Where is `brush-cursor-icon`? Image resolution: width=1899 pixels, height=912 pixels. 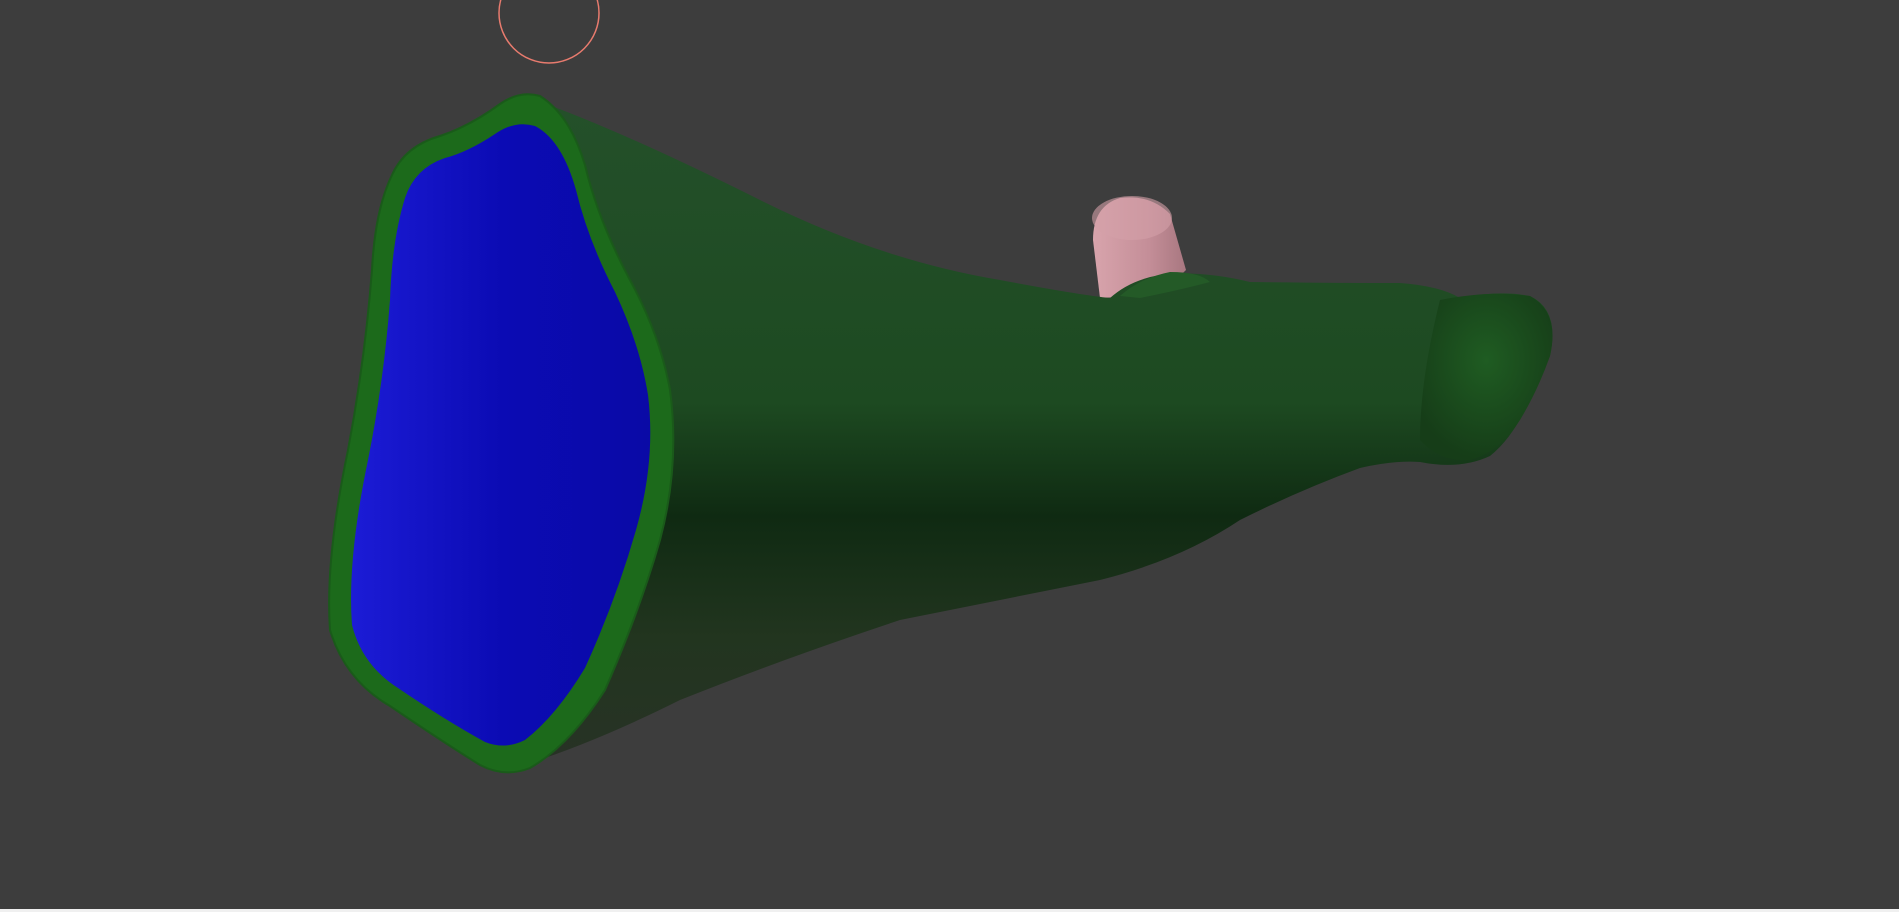
brush-cursor-icon is located at coordinates (549, 32).